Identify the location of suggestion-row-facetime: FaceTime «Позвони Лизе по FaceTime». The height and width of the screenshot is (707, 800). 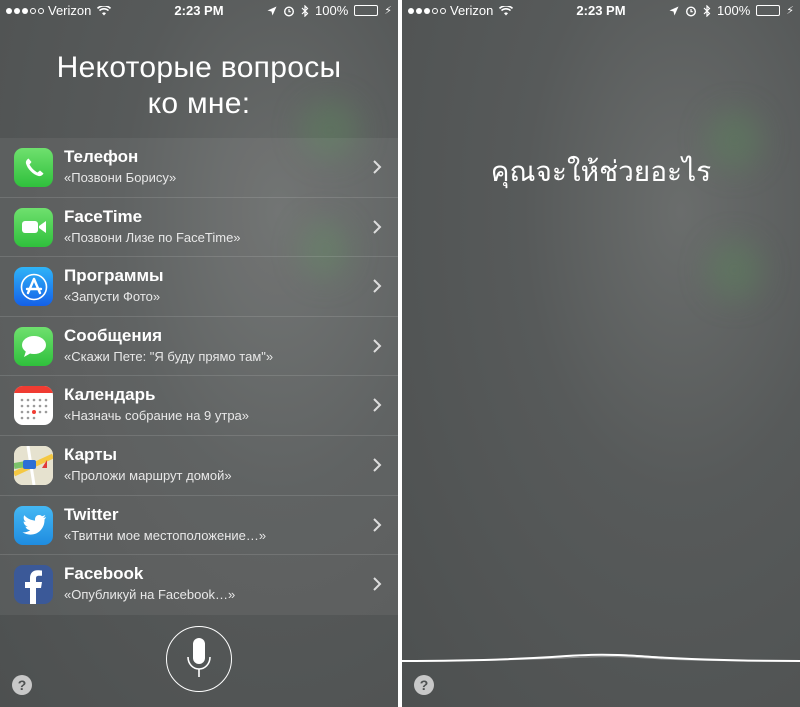
(199, 228).